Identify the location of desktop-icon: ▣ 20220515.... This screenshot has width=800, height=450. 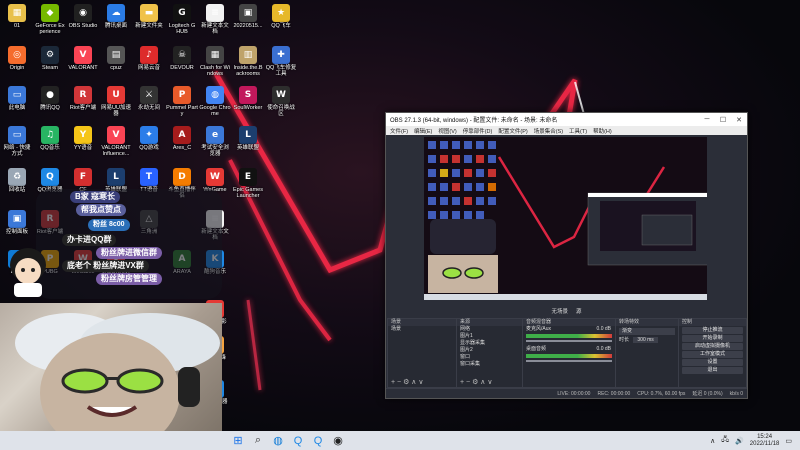
(248, 16).